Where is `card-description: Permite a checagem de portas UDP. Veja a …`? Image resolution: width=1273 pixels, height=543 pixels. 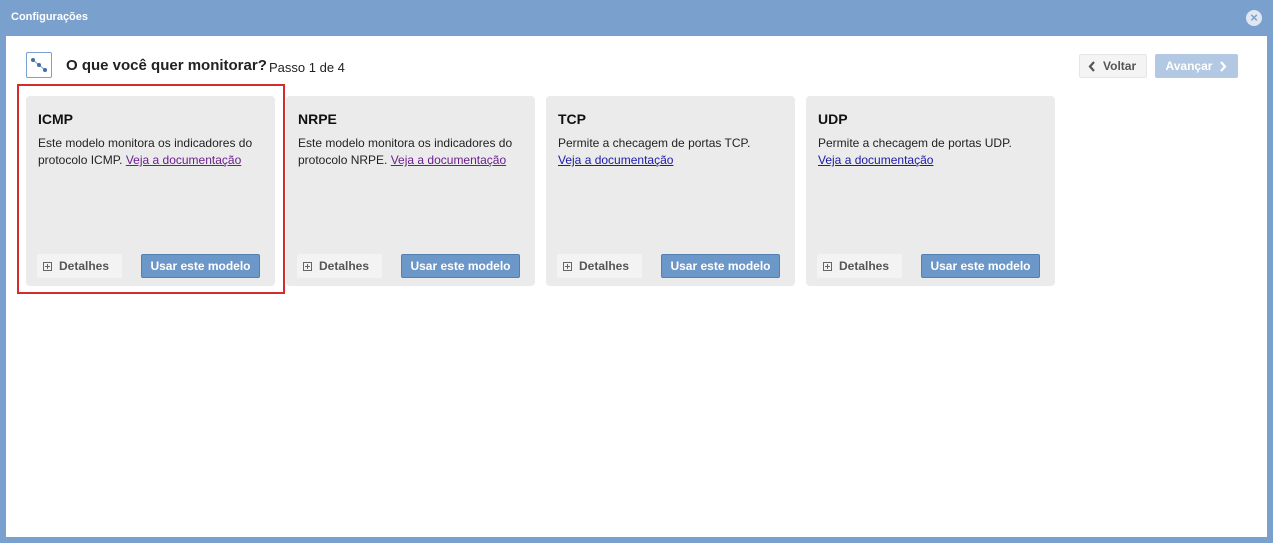 card-description: Permite a checagem de portas UDP. Veja a … is located at coordinates (933, 152).